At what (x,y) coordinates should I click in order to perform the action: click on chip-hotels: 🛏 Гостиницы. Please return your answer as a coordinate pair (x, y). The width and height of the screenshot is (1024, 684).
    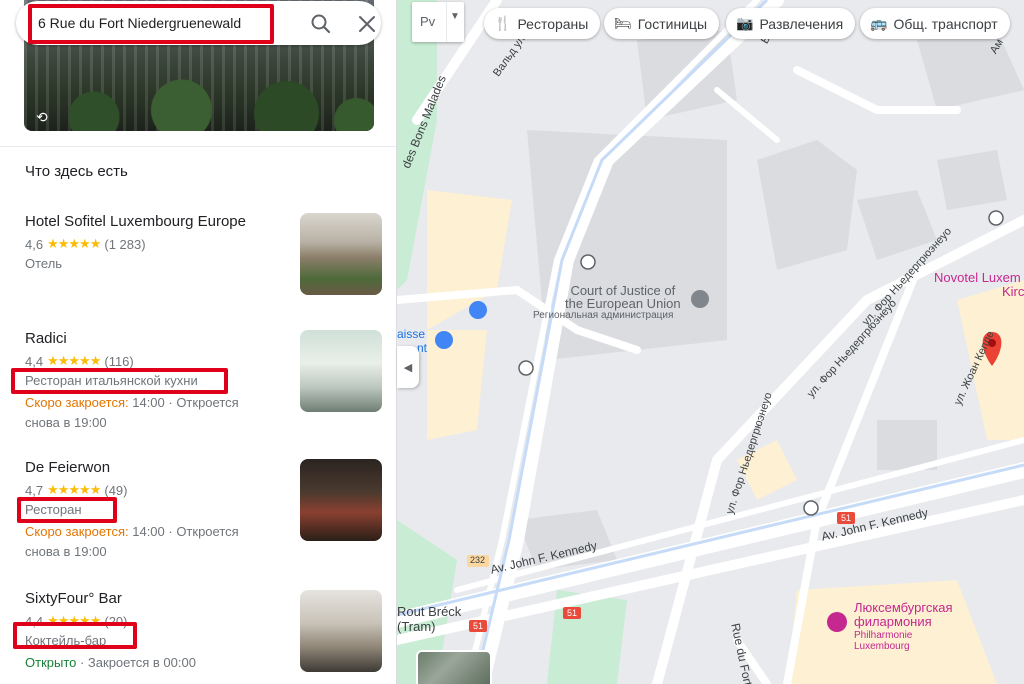
    Looking at the image, I should click on (662, 23).